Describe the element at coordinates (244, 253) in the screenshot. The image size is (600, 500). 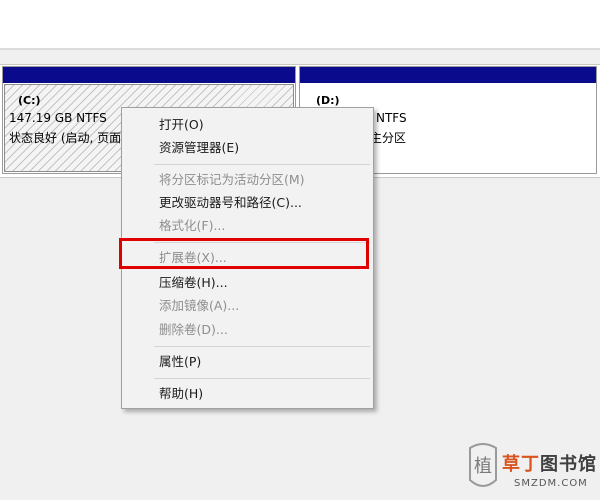
I see `highlight-annotation-box` at that location.